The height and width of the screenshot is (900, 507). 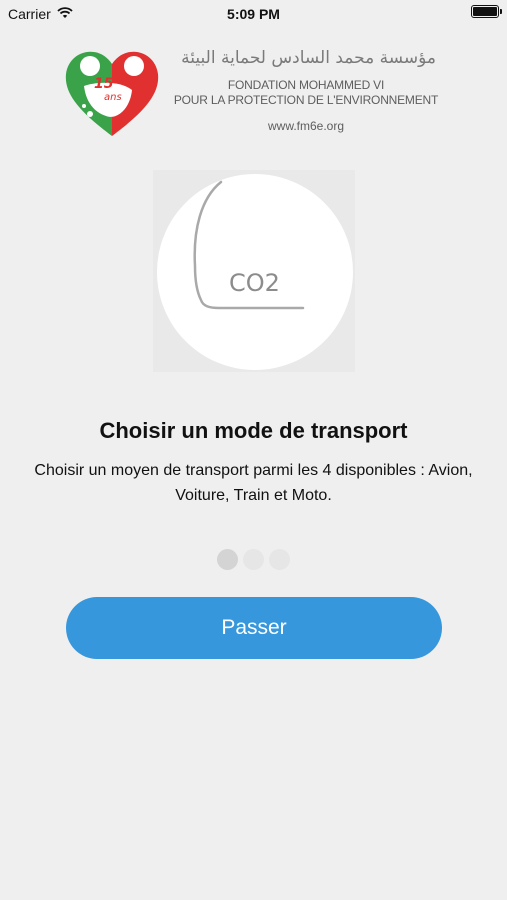 What do you see at coordinates (113, 97) in the screenshot?
I see `badge-word: ans` at bounding box center [113, 97].